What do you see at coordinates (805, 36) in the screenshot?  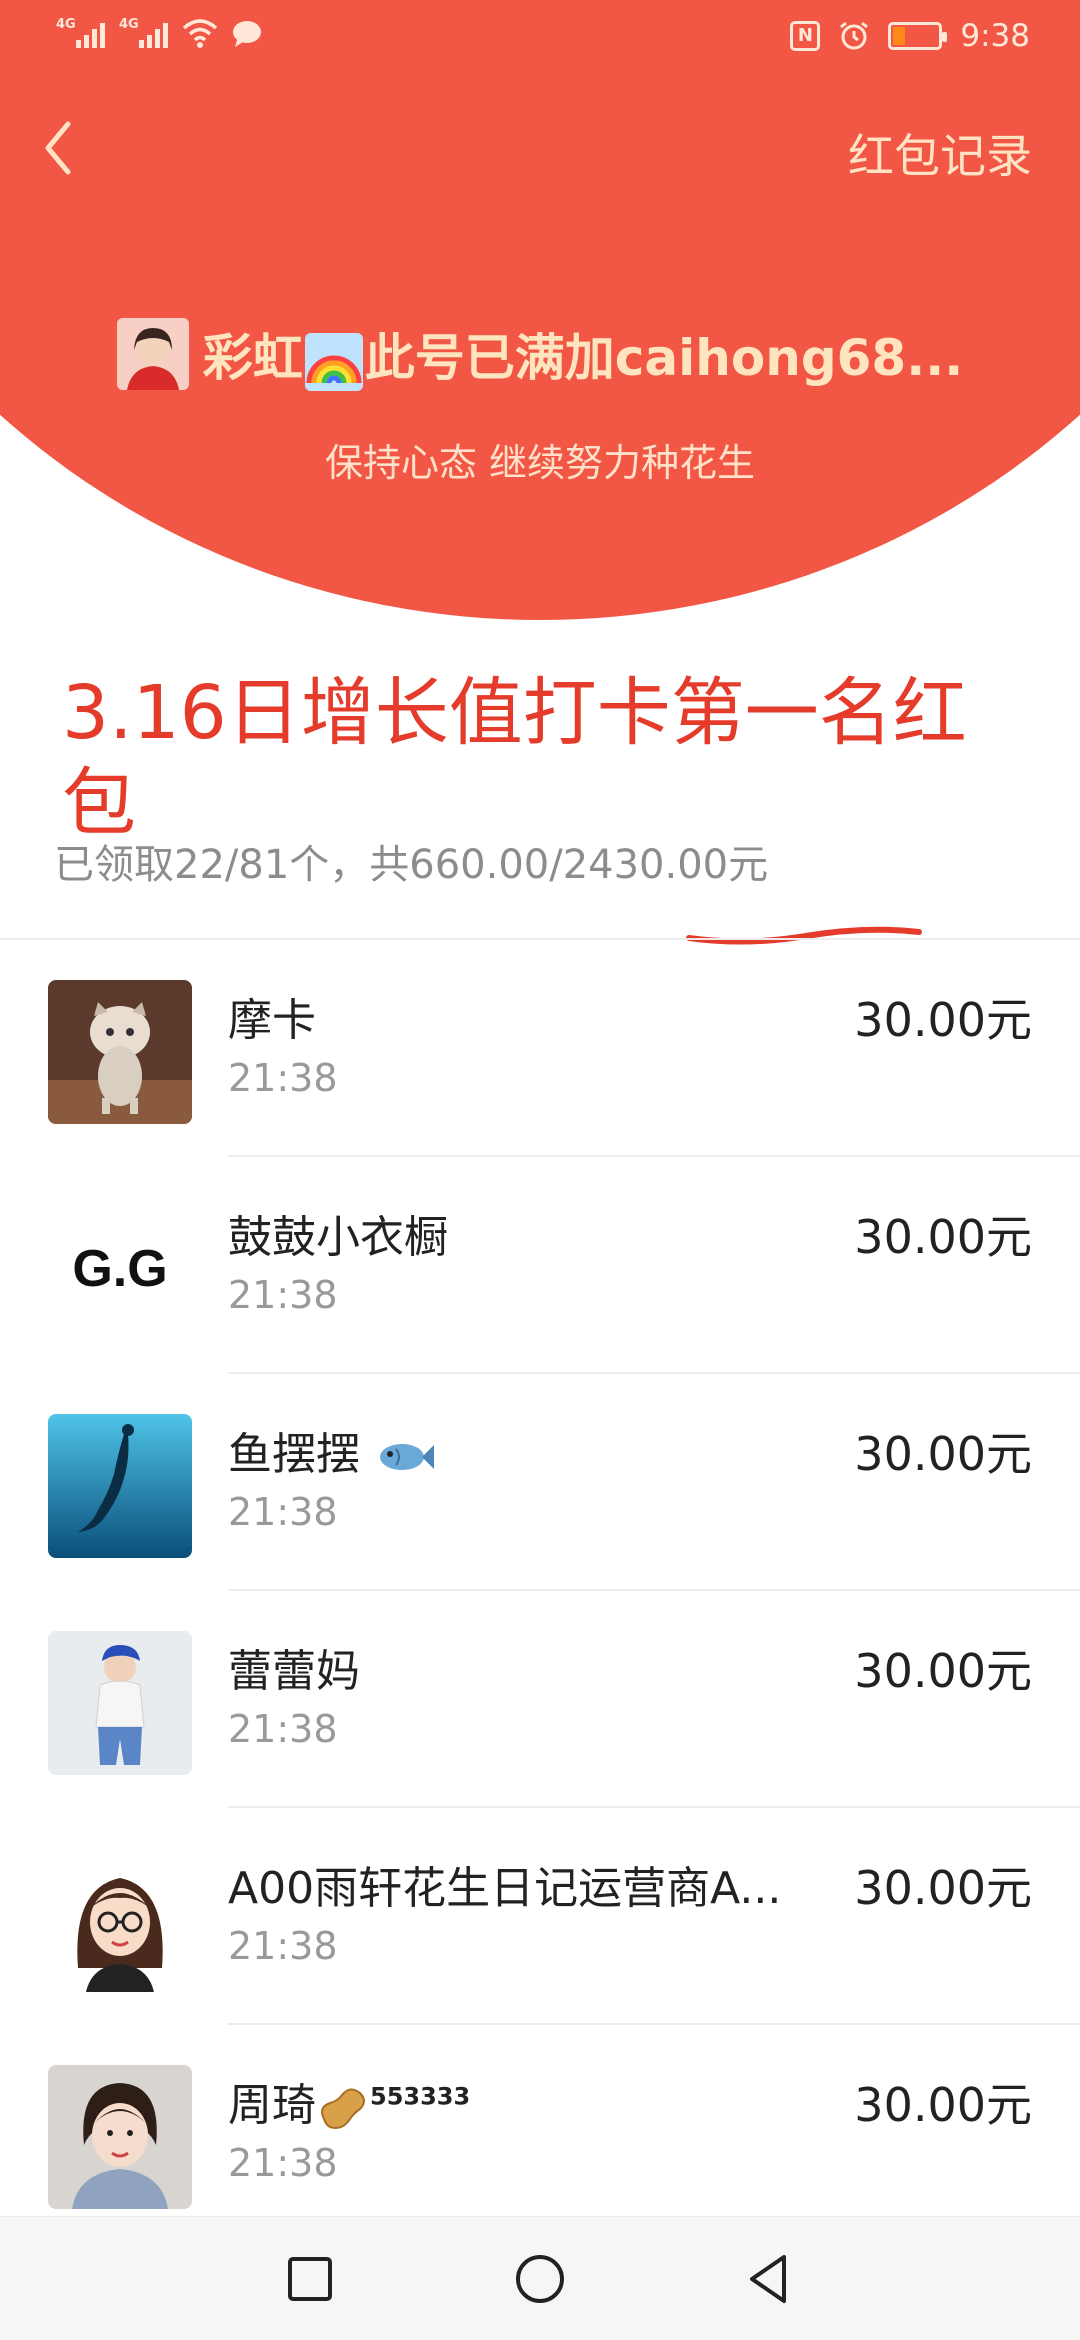 I see `nfc-icon: N` at bounding box center [805, 36].